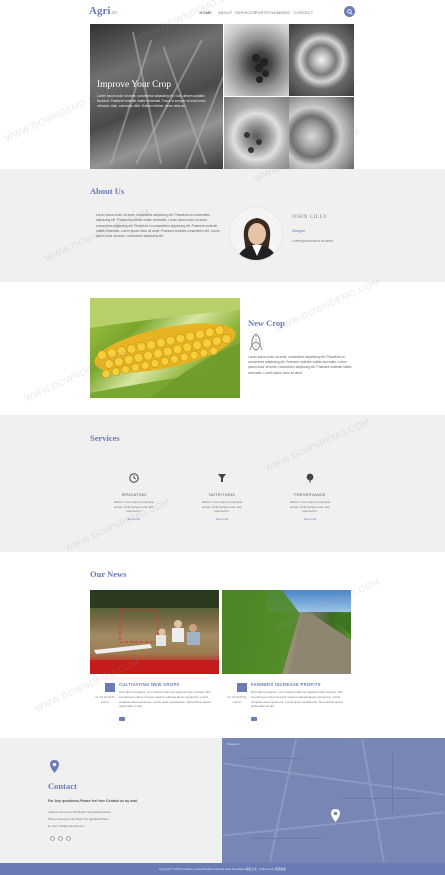  What do you see at coordinates (66, 826) in the screenshot?
I see `contact-email: E-mail: mail@example.com` at bounding box center [66, 826].